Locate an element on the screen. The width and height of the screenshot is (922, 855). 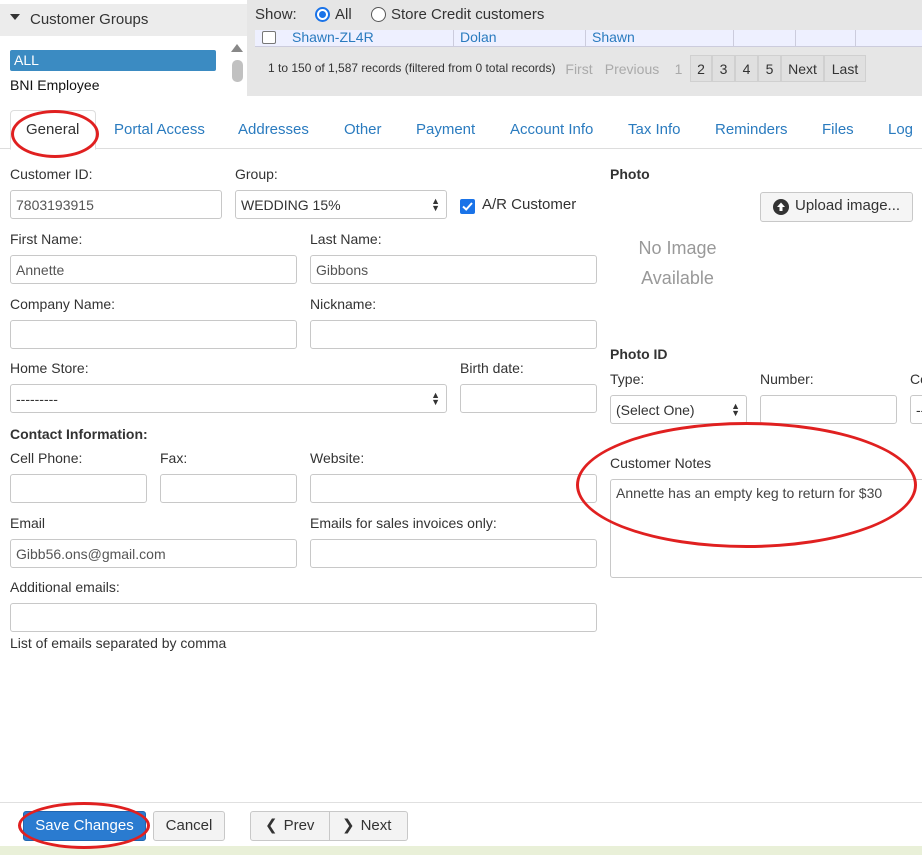
show-all-label: All is located at coordinates (343, 14).